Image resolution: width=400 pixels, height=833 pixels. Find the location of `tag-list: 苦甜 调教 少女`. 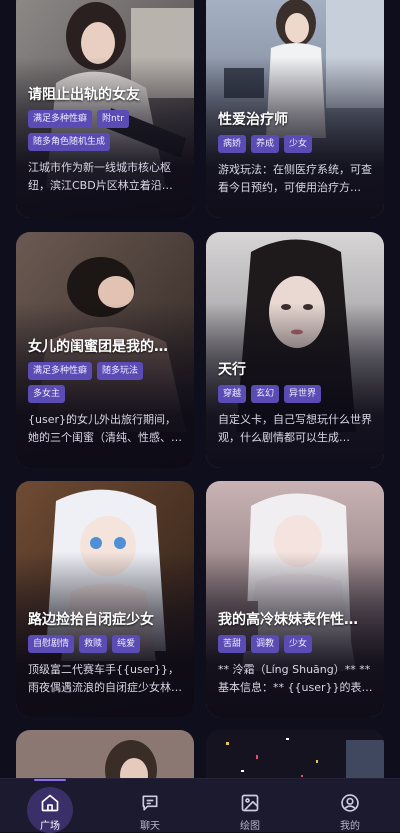

tag-list: 苦甜 调教 少女 is located at coordinates (296, 644).